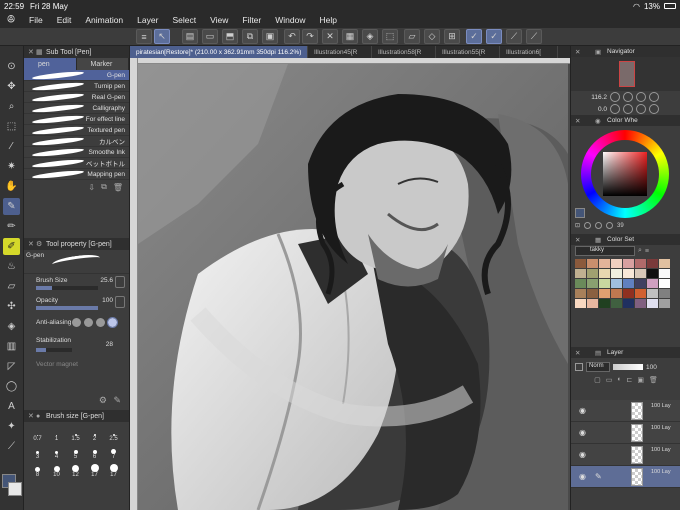  Describe the element at coordinates (11, 306) in the screenshot. I see `blend-icon: ✣` at that location.